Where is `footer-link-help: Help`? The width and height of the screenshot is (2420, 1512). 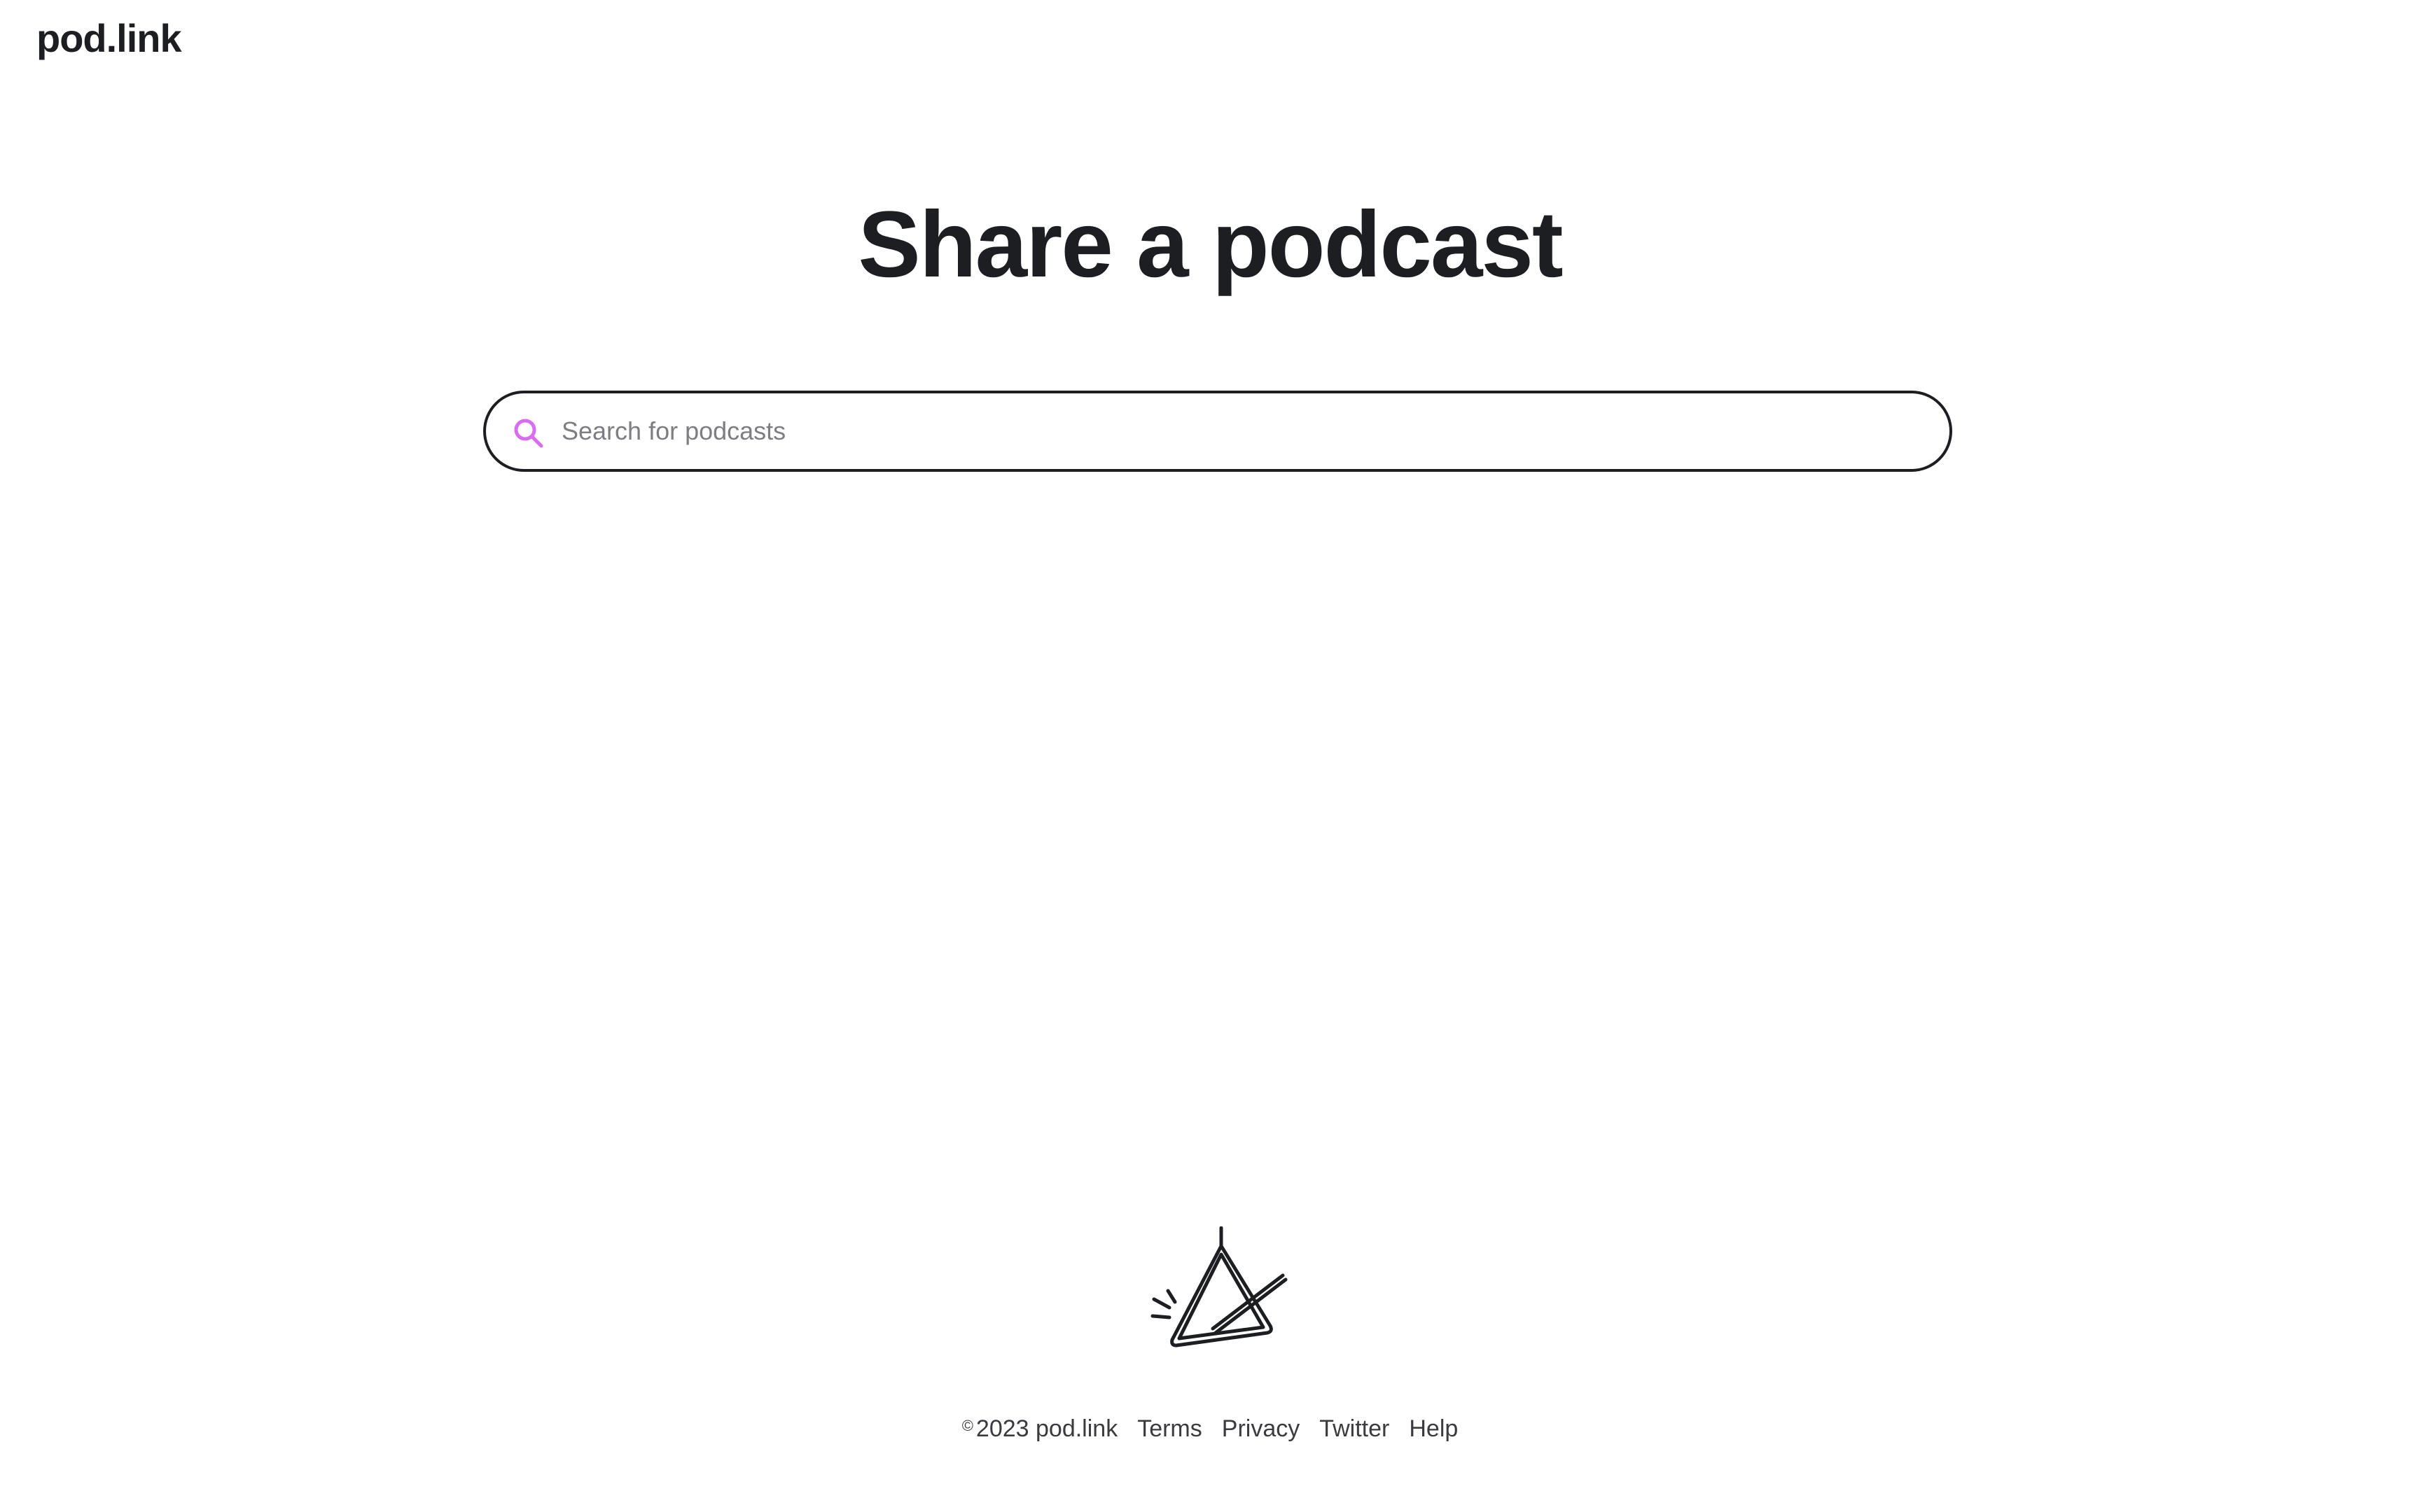 footer-link-help: Help is located at coordinates (1433, 1429).